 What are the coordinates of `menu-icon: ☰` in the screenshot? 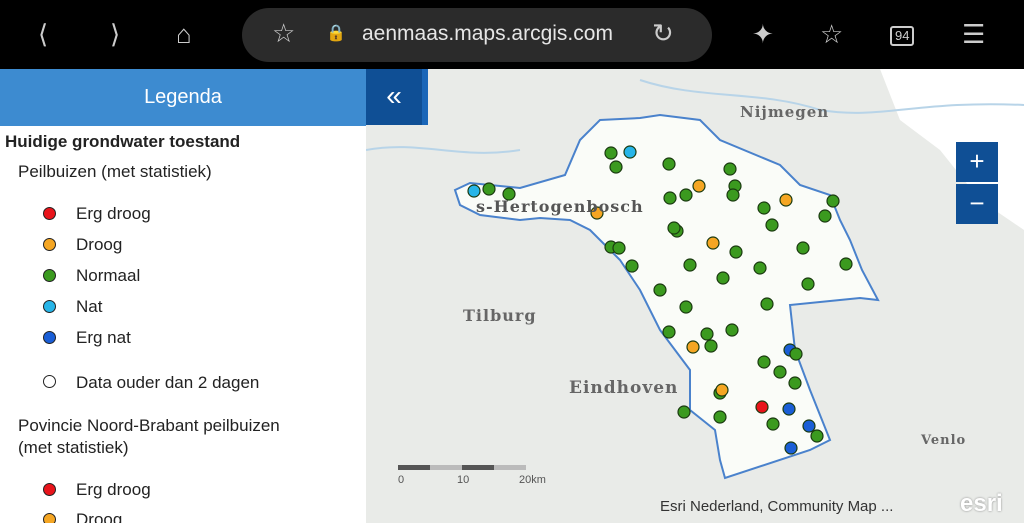 It's located at (973, 34).